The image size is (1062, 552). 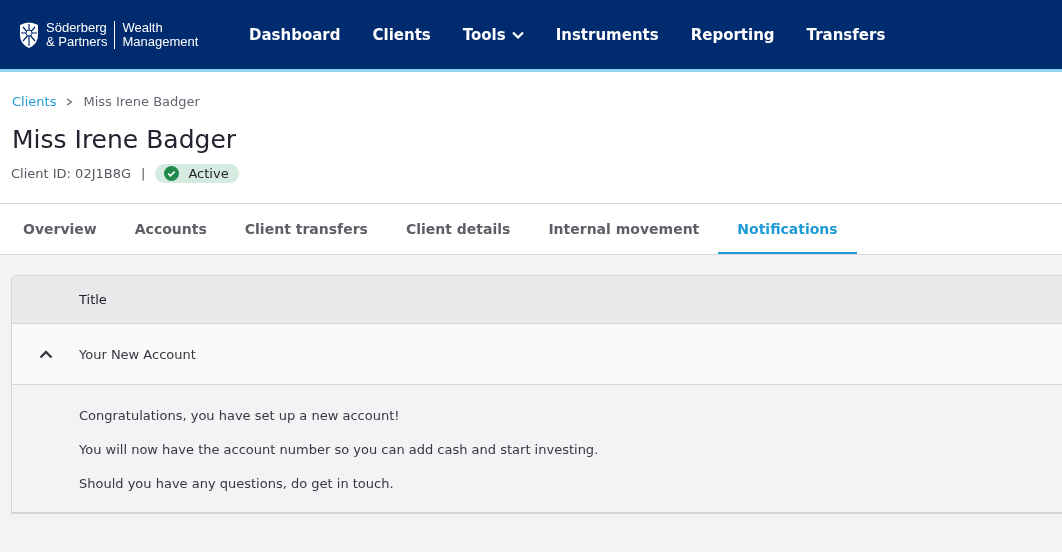 I want to click on message-paragraph: You will now have the account number so you can add cash and start investing., so click(x=339, y=449).